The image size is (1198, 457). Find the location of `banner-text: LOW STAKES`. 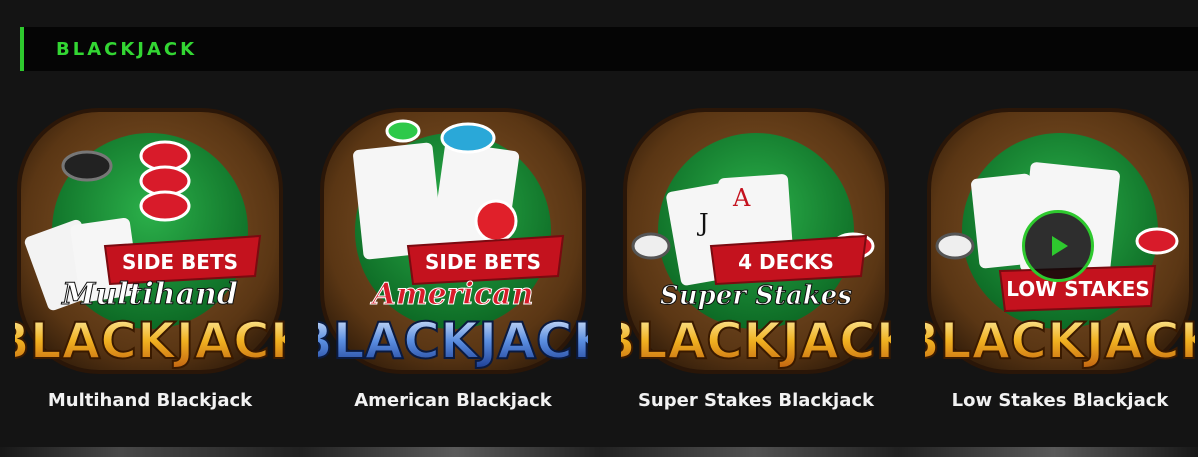

banner-text: LOW STAKES is located at coordinates (1078, 289).